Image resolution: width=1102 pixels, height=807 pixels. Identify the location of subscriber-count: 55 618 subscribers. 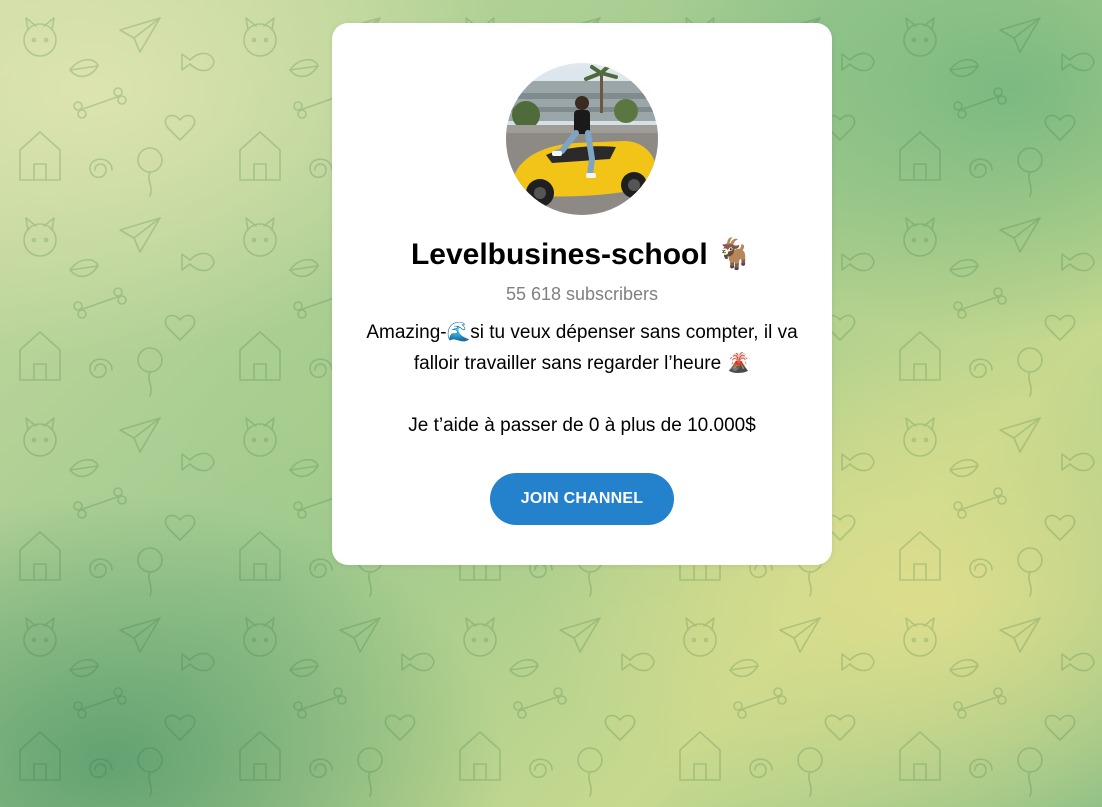
(582, 294).